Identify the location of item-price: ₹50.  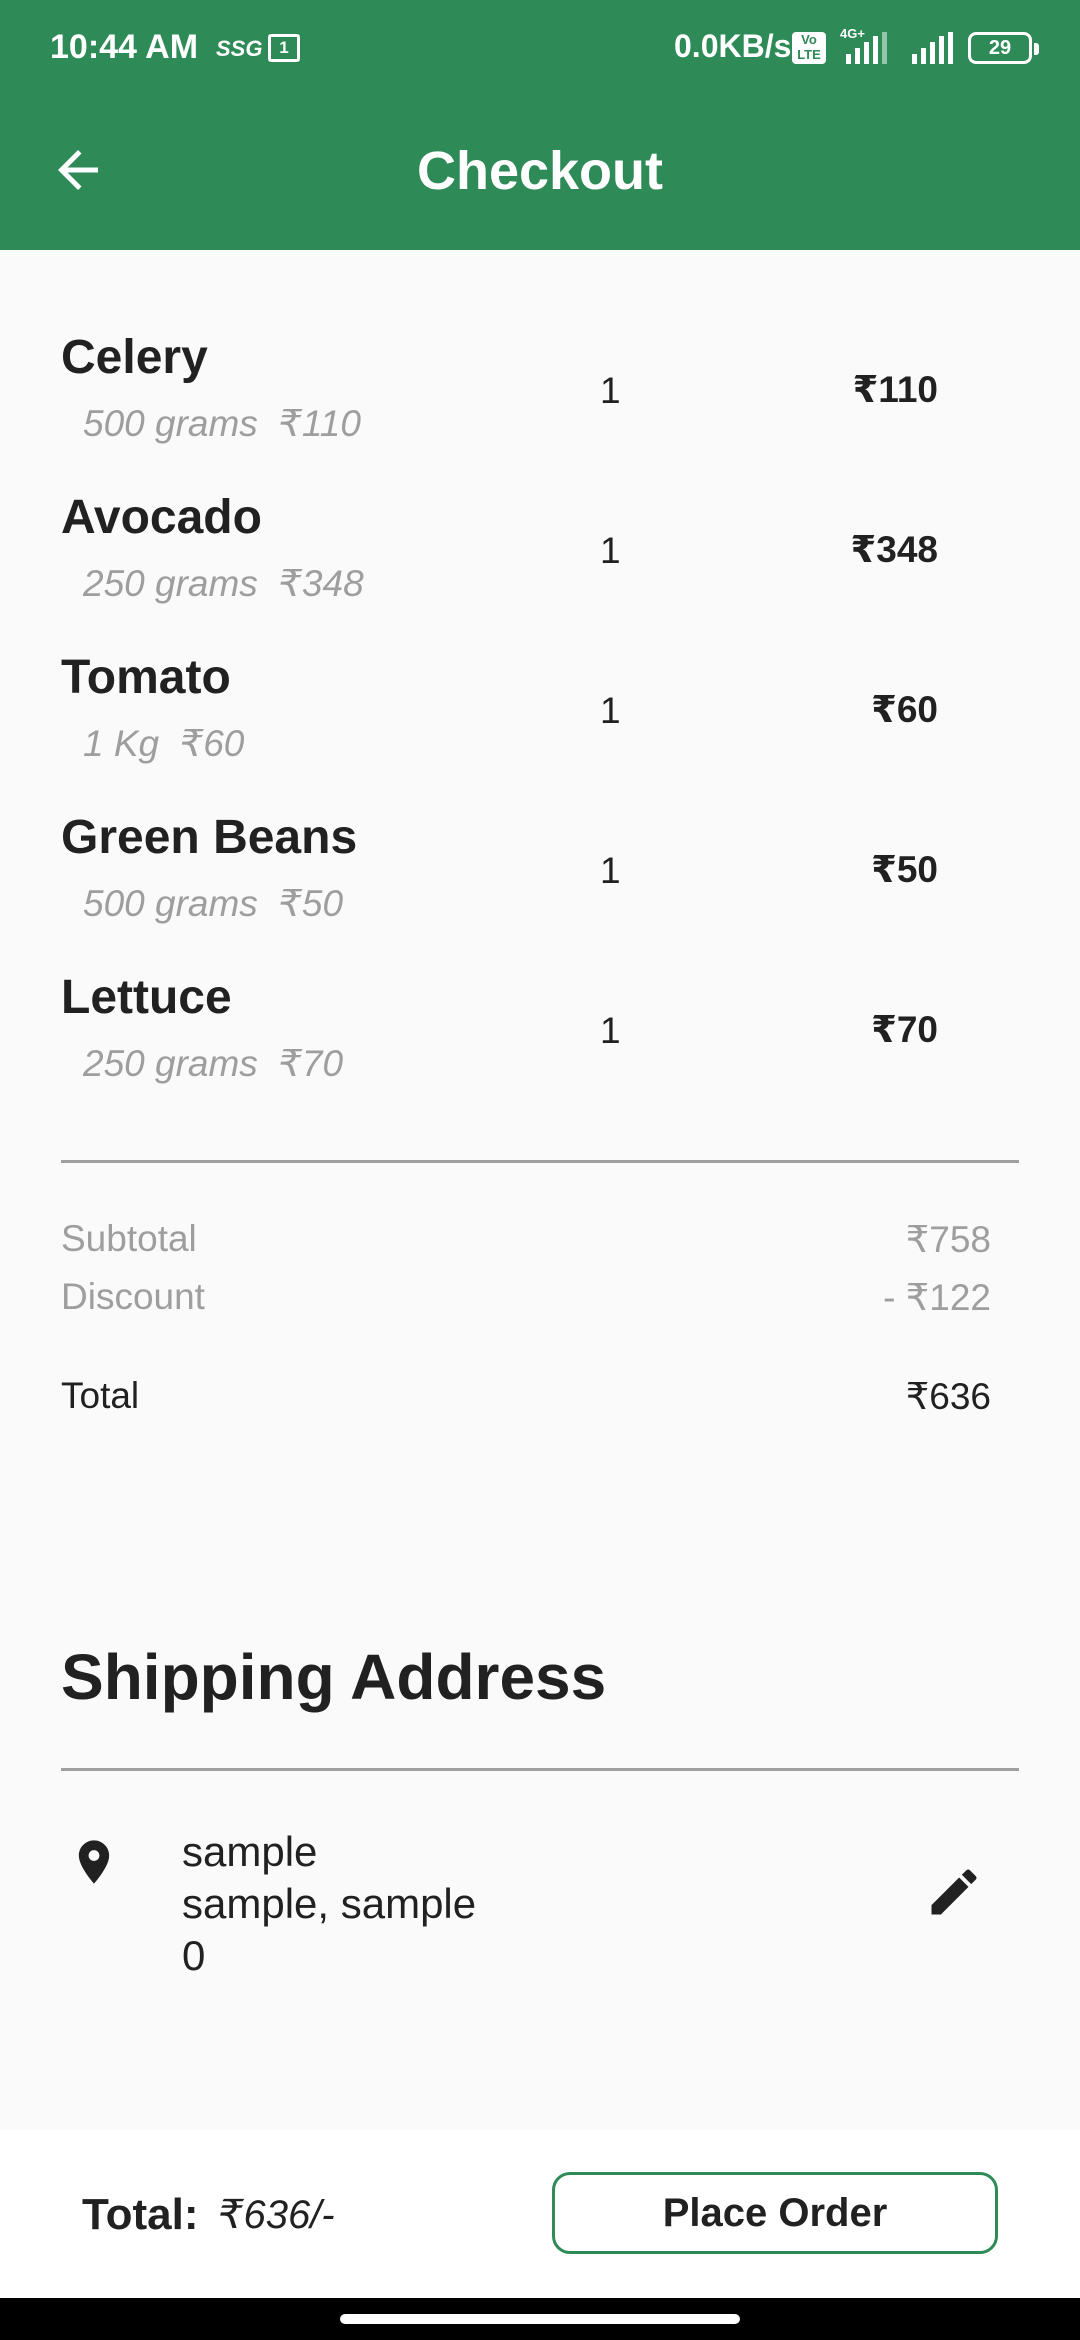
(904, 869).